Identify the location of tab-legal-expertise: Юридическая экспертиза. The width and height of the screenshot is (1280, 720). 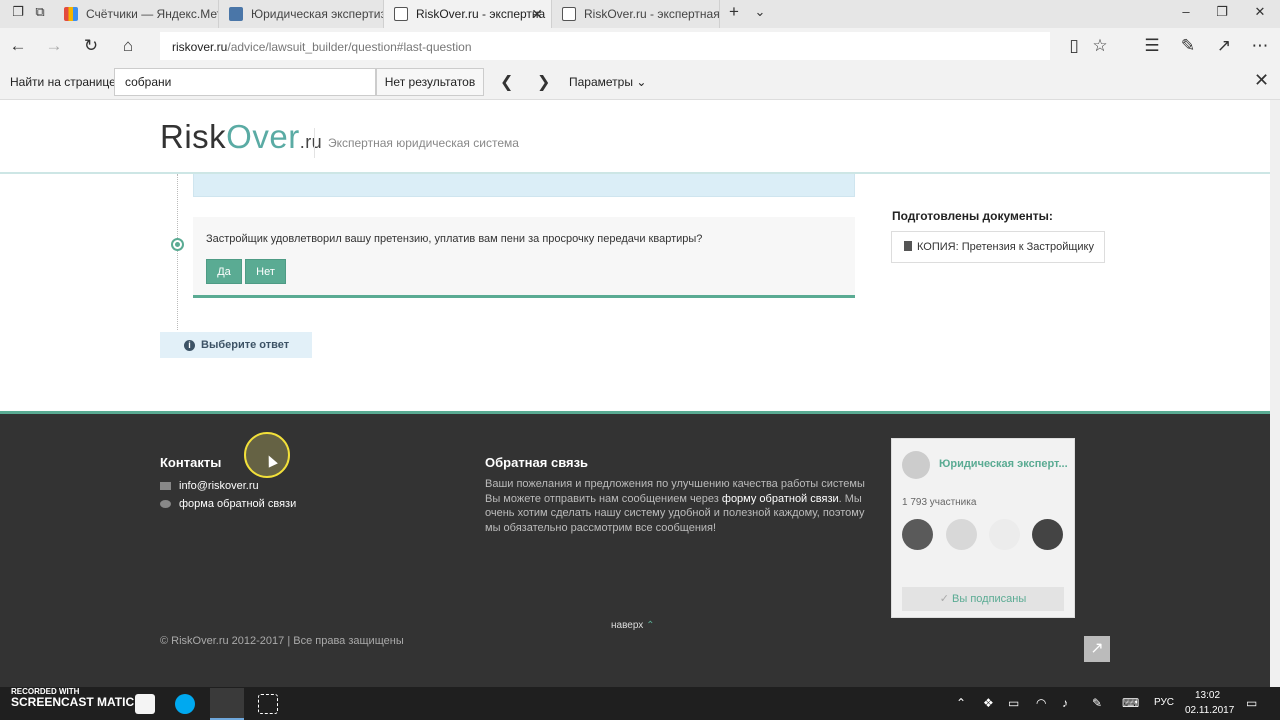
(301, 14).